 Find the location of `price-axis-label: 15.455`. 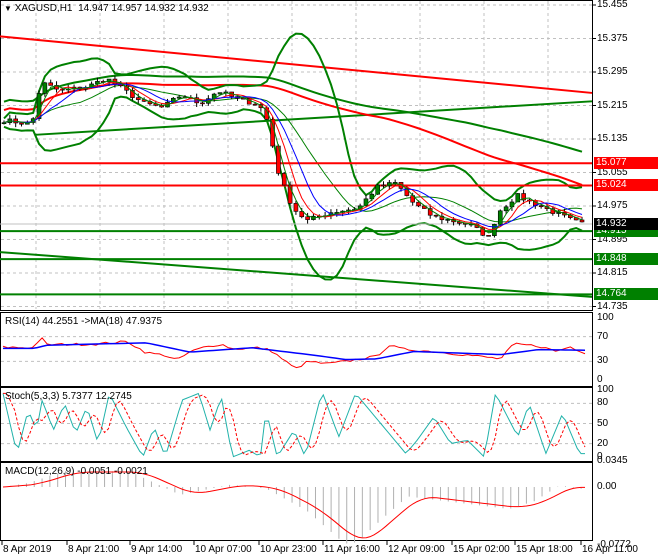

price-axis-label: 15.455 is located at coordinates (612, 5).